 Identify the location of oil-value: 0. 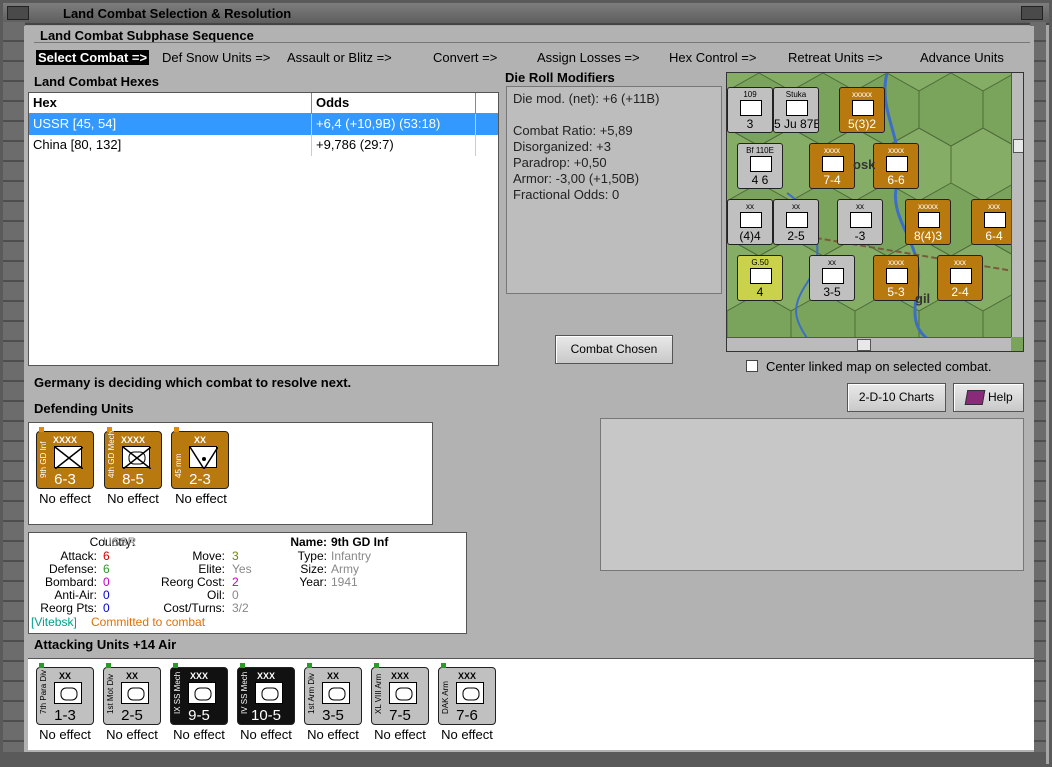
(235, 595).